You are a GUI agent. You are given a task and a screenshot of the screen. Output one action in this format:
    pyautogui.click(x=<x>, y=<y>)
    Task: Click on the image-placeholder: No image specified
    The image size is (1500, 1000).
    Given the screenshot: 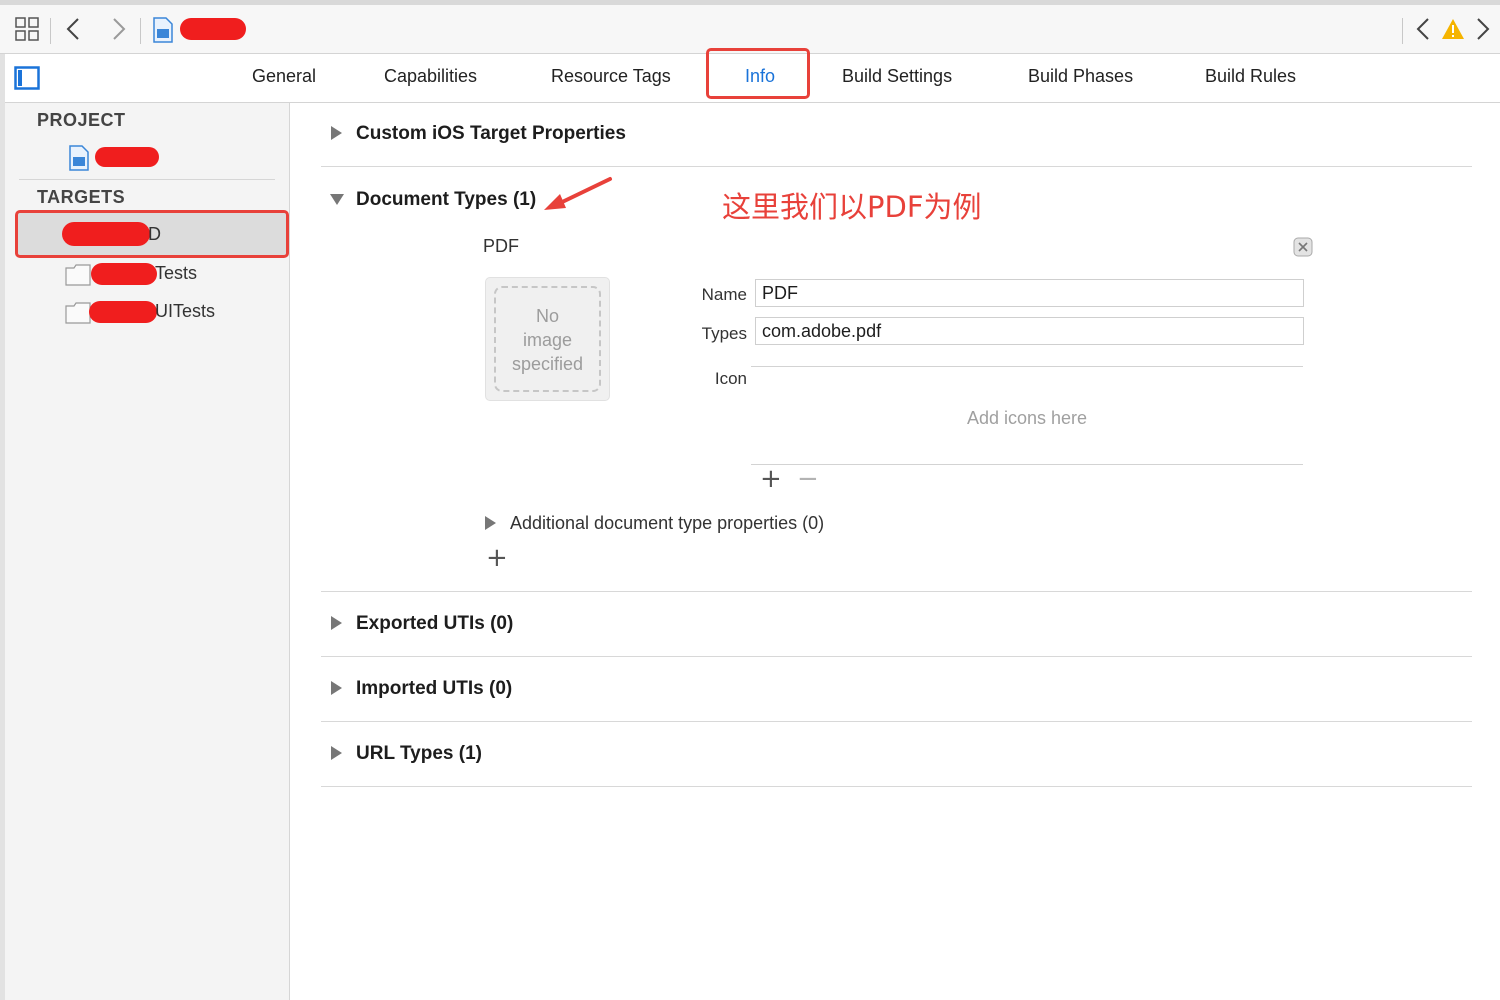 What is the action you would take?
    pyautogui.click(x=547, y=339)
    